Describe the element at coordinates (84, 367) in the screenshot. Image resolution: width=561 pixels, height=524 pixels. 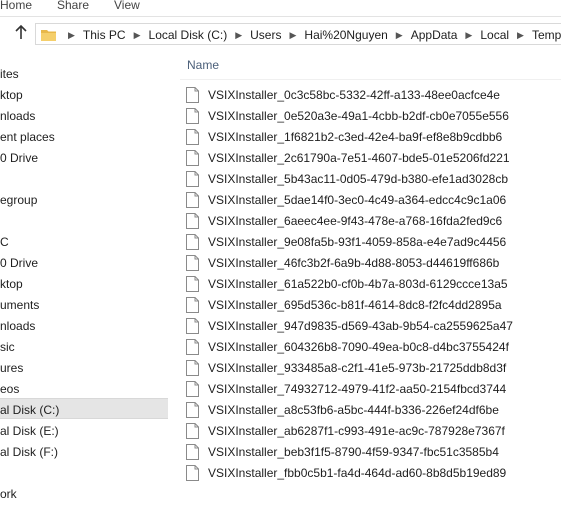
I see `sidebar-item-pictures: ures` at that location.